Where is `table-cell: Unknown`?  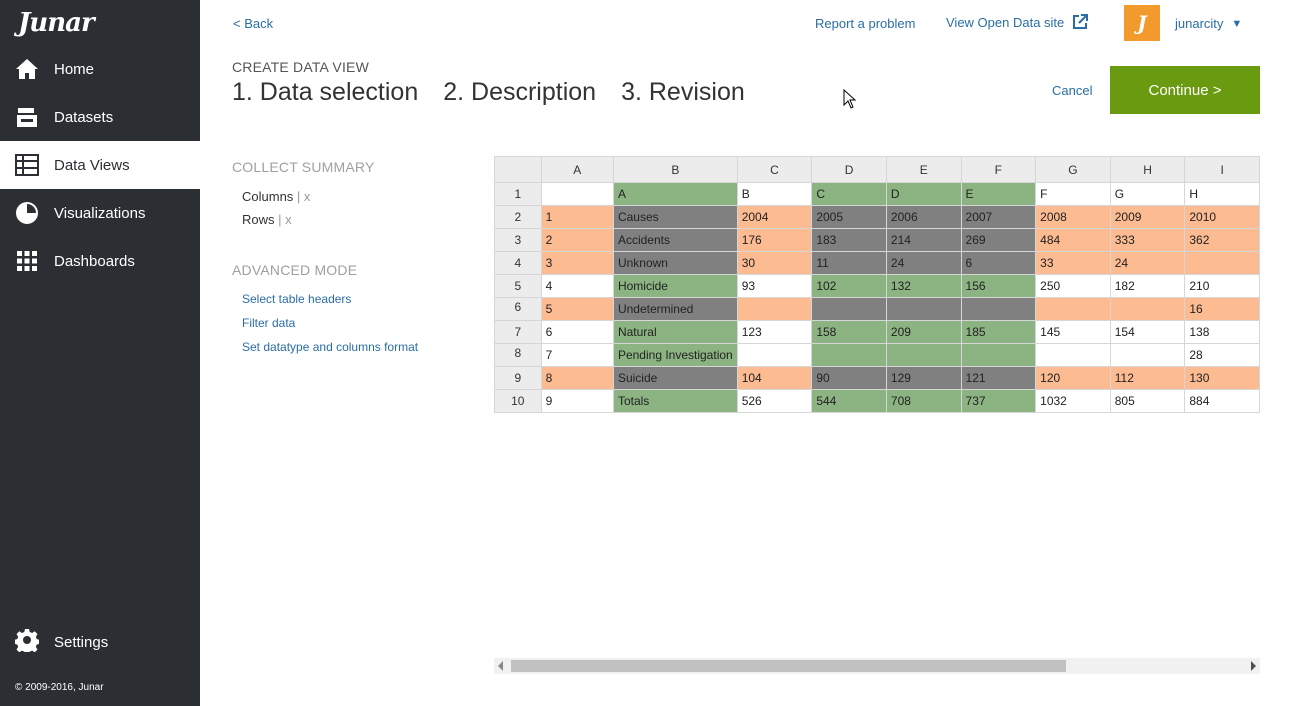 table-cell: Unknown is located at coordinates (675, 263).